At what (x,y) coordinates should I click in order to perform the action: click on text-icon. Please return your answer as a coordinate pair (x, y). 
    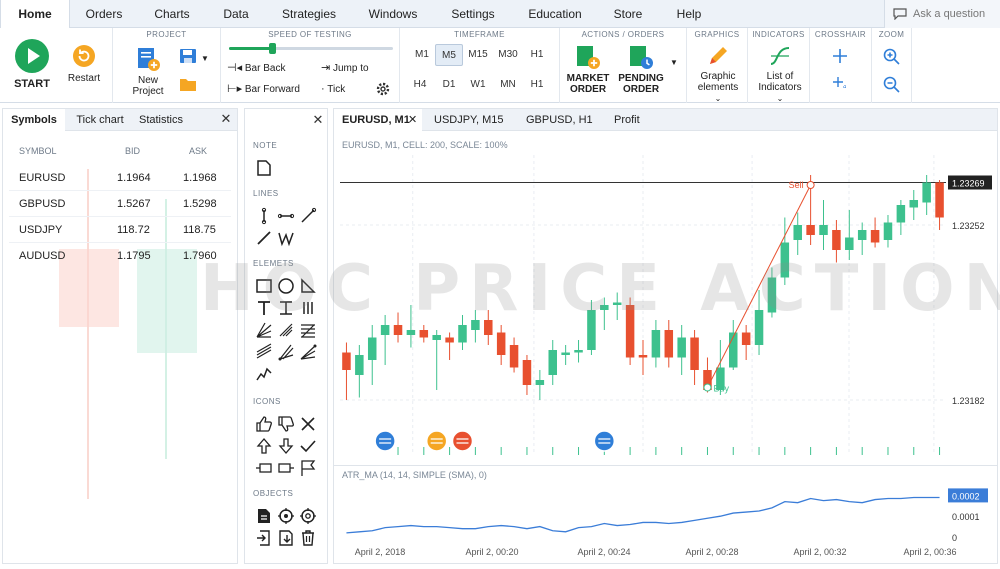
    Looking at the image, I should click on (264, 308).